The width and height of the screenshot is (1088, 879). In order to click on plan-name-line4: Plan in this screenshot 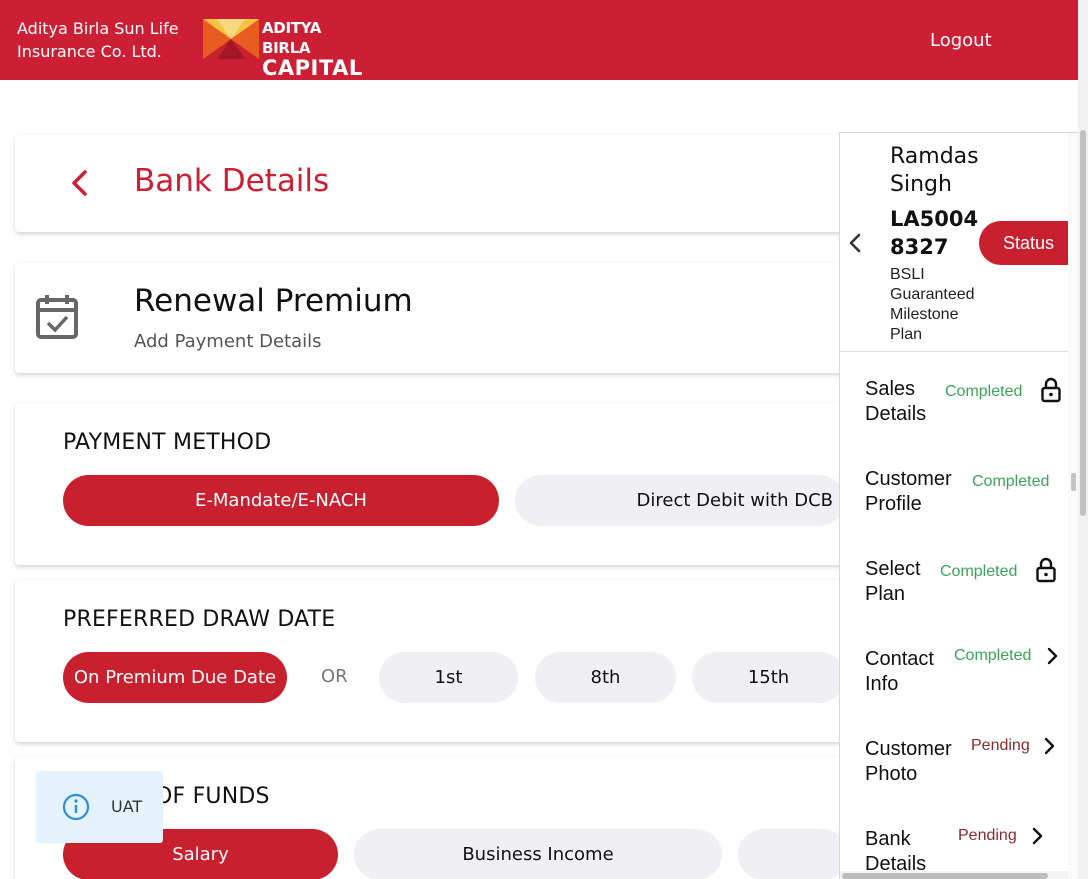, I will do `click(906, 334)`.